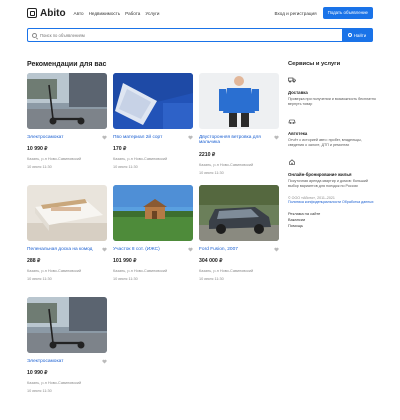 This screenshot has width=400, height=420. What do you see at coordinates (120, 149) in the screenshot?
I see `listing-price: 170 ₽` at bounding box center [120, 149].